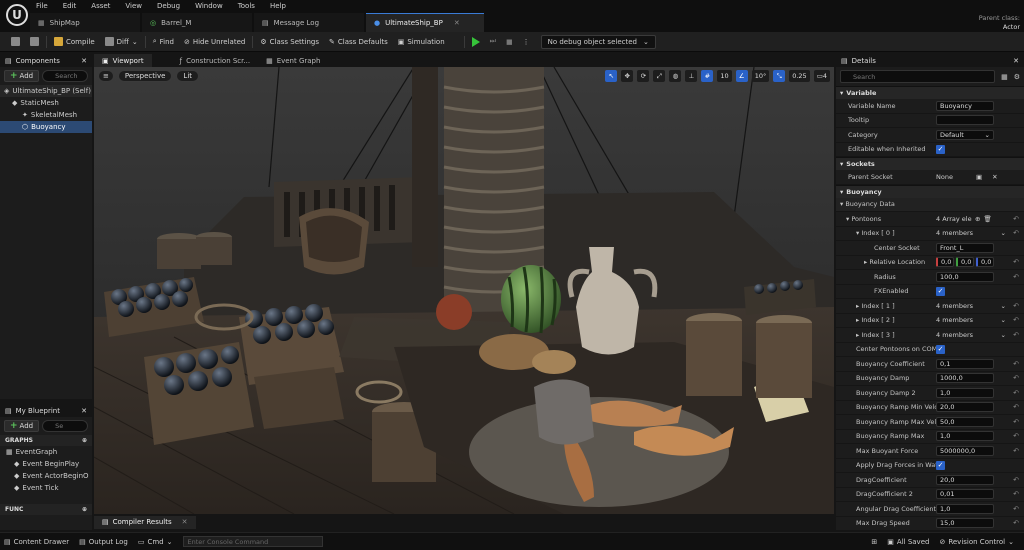  What do you see at coordinates (1017, 77) in the screenshot?
I see `settings-icon: ⚙` at bounding box center [1017, 77].